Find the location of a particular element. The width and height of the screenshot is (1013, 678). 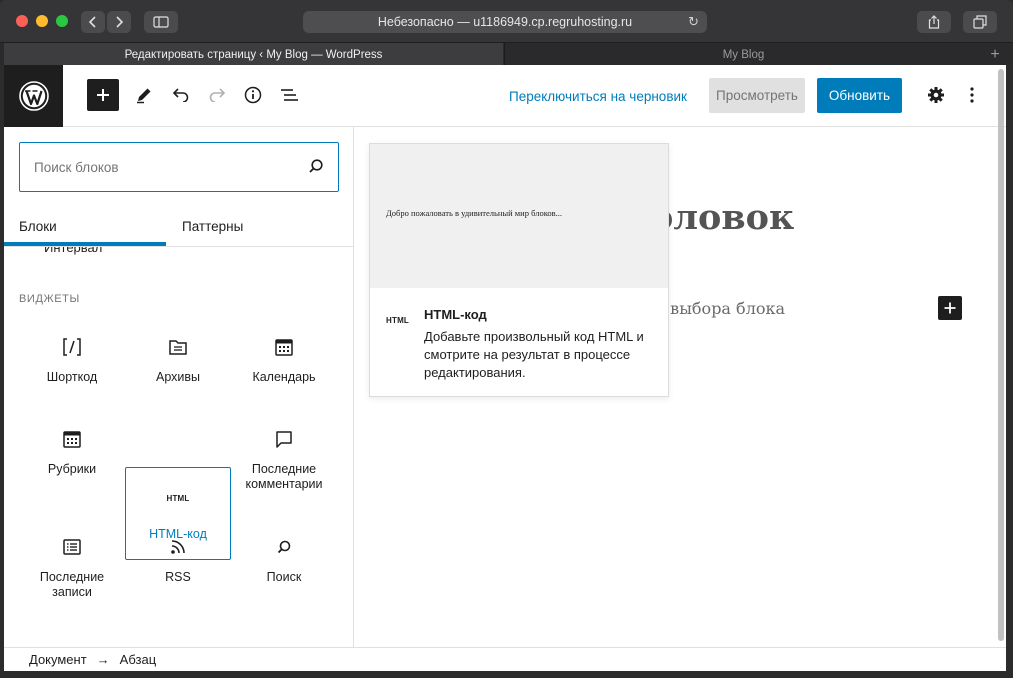

list-view-icon is located at coordinates (289, 95).